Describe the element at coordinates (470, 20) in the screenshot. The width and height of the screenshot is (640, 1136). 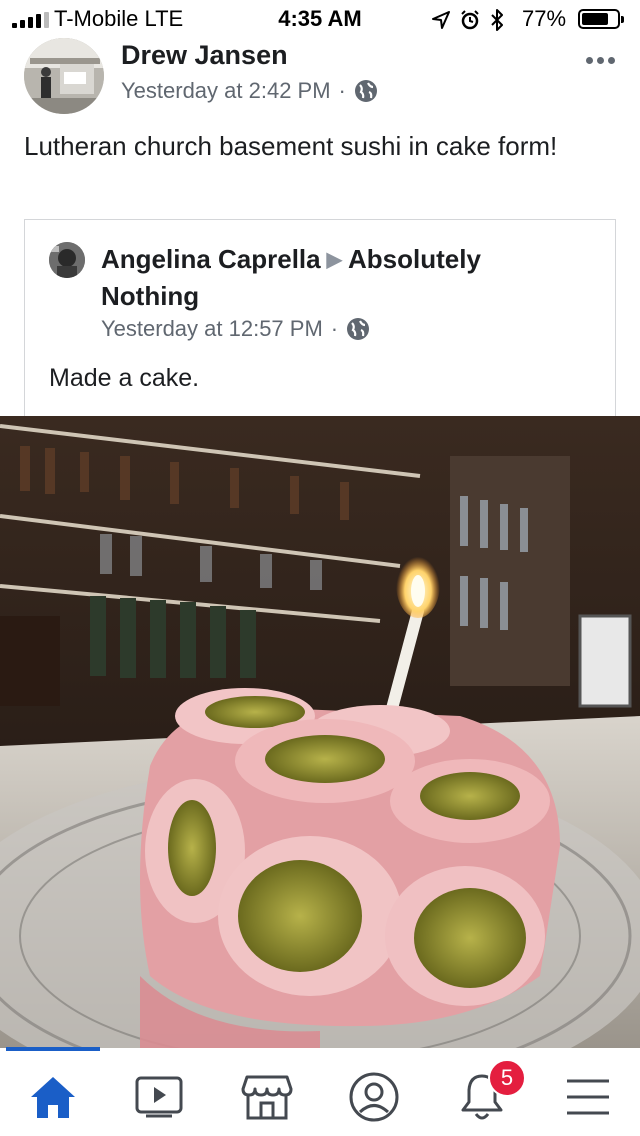
I see `alarm-icon` at that location.